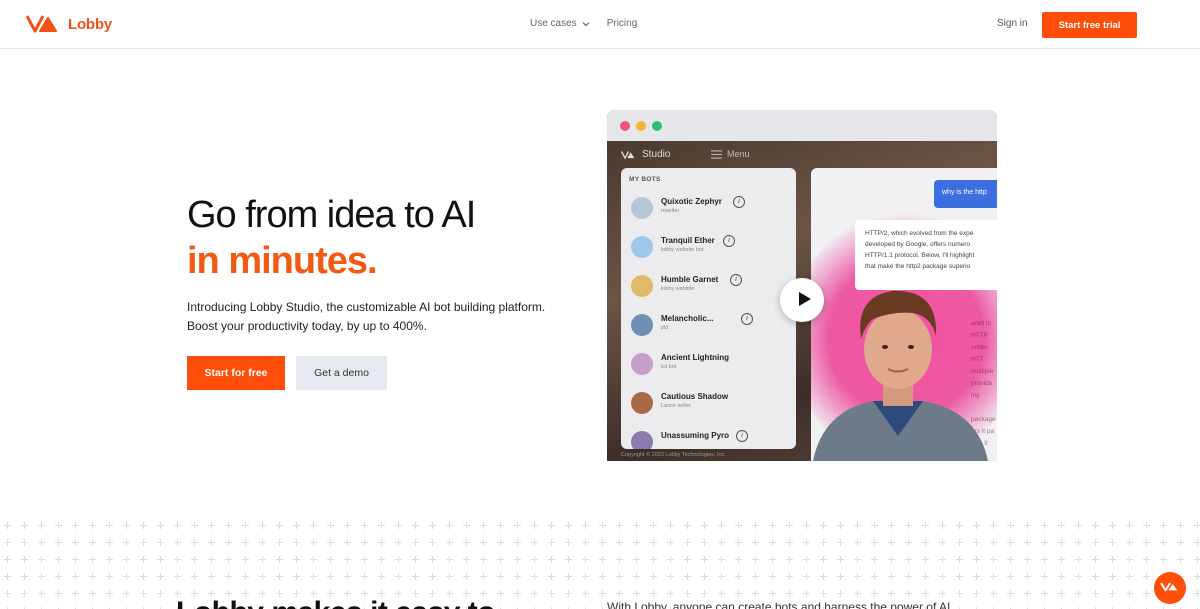 Image resolution: width=1200 pixels, height=609 pixels. What do you see at coordinates (1012, 23) in the screenshot?
I see `sign-in-link: Sign in` at bounding box center [1012, 23].